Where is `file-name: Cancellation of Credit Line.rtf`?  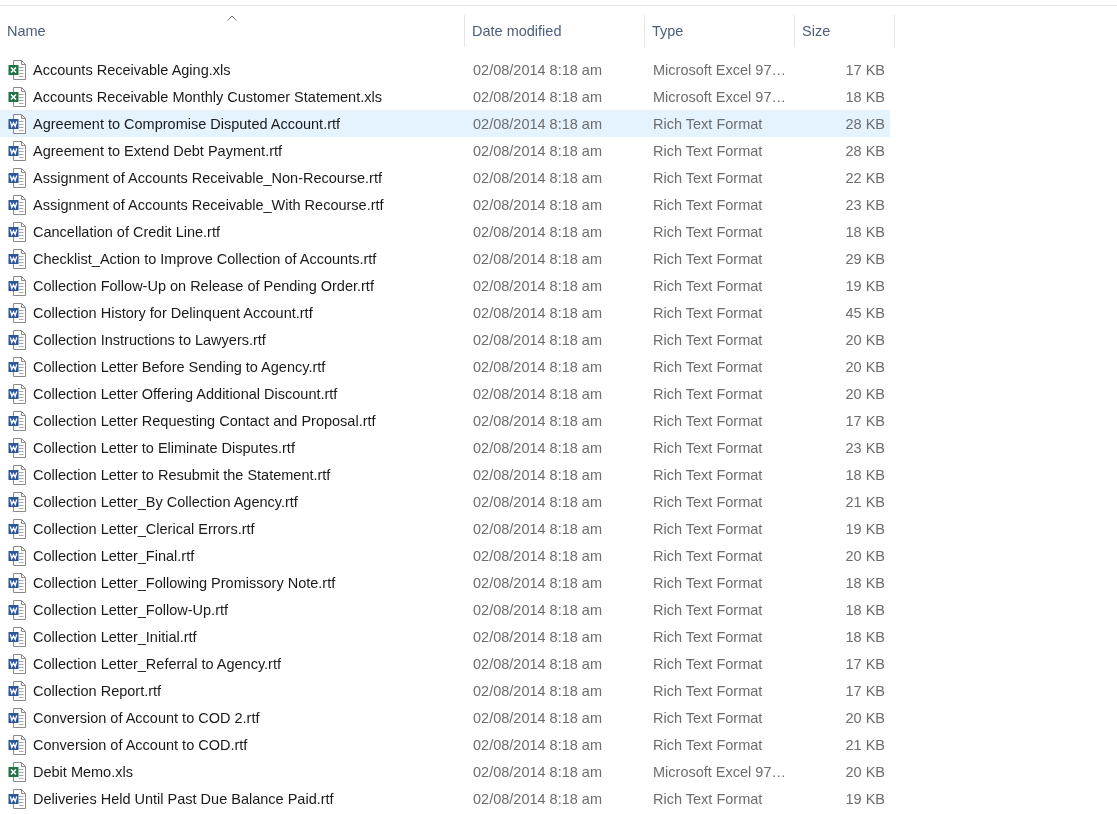
file-name: Cancellation of Credit Line.rtf is located at coordinates (126, 231).